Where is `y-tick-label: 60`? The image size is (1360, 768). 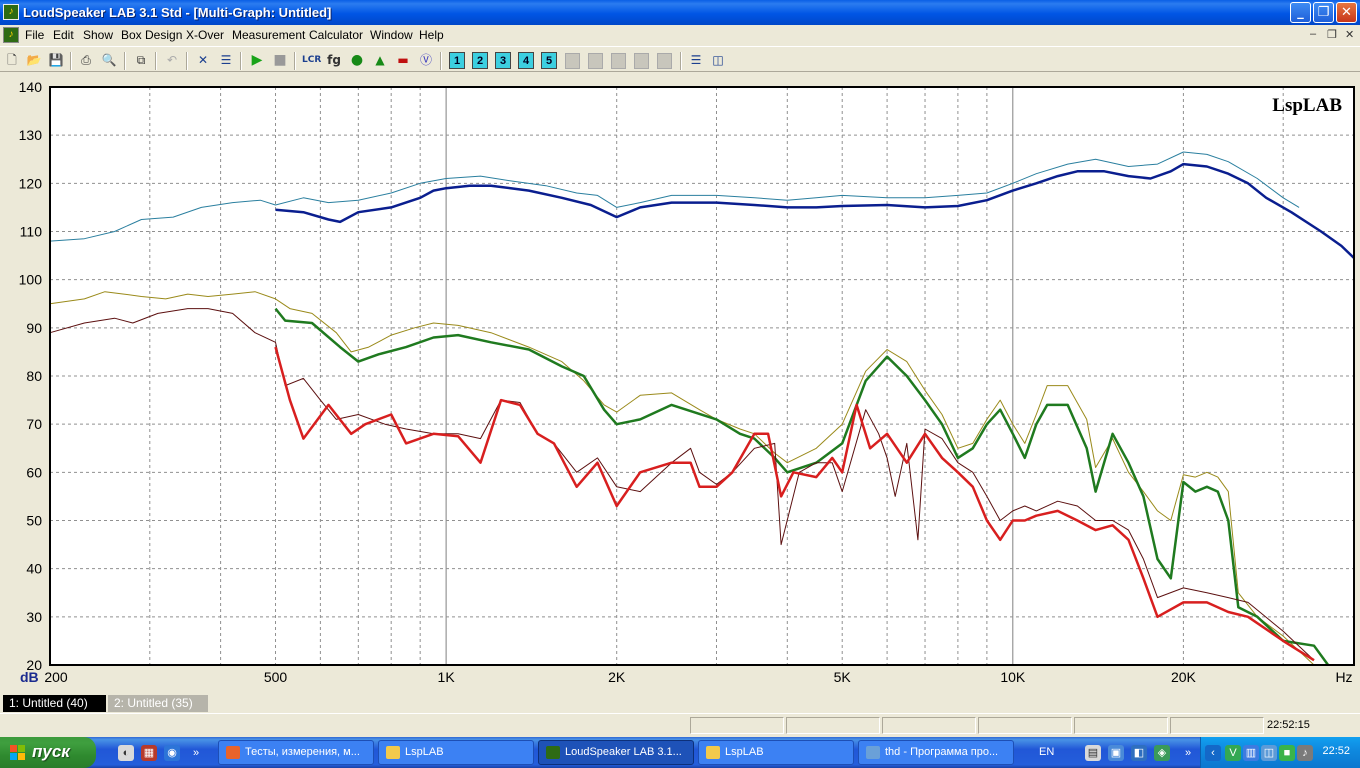
y-tick-label: 60 is located at coordinates (34, 472).